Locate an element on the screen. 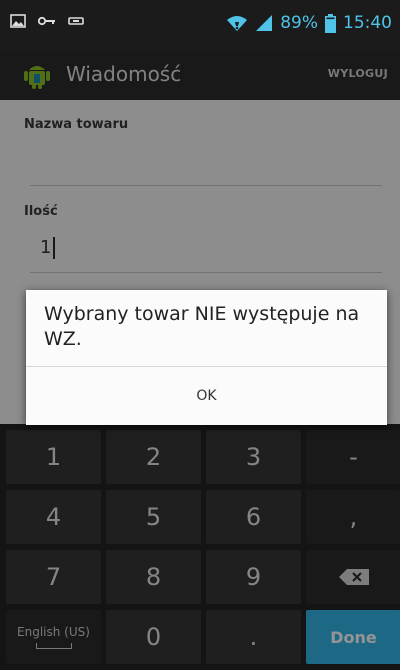 The height and width of the screenshot is (670, 404). dialog-message: Wybrany towar NIE występuje na WZ. is located at coordinates (202, 326).